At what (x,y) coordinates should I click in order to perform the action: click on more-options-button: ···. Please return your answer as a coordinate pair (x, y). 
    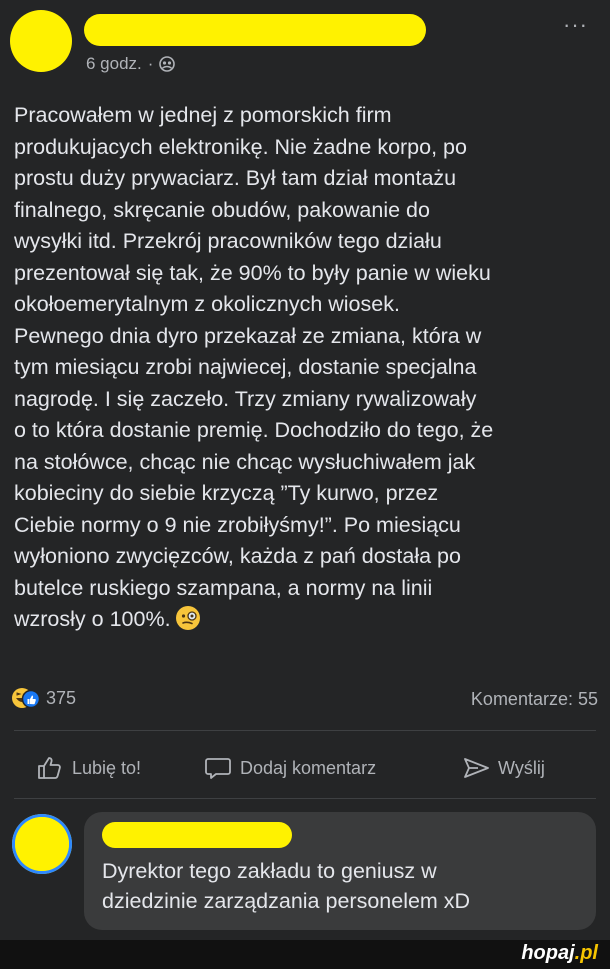
    Looking at the image, I should click on (575, 25).